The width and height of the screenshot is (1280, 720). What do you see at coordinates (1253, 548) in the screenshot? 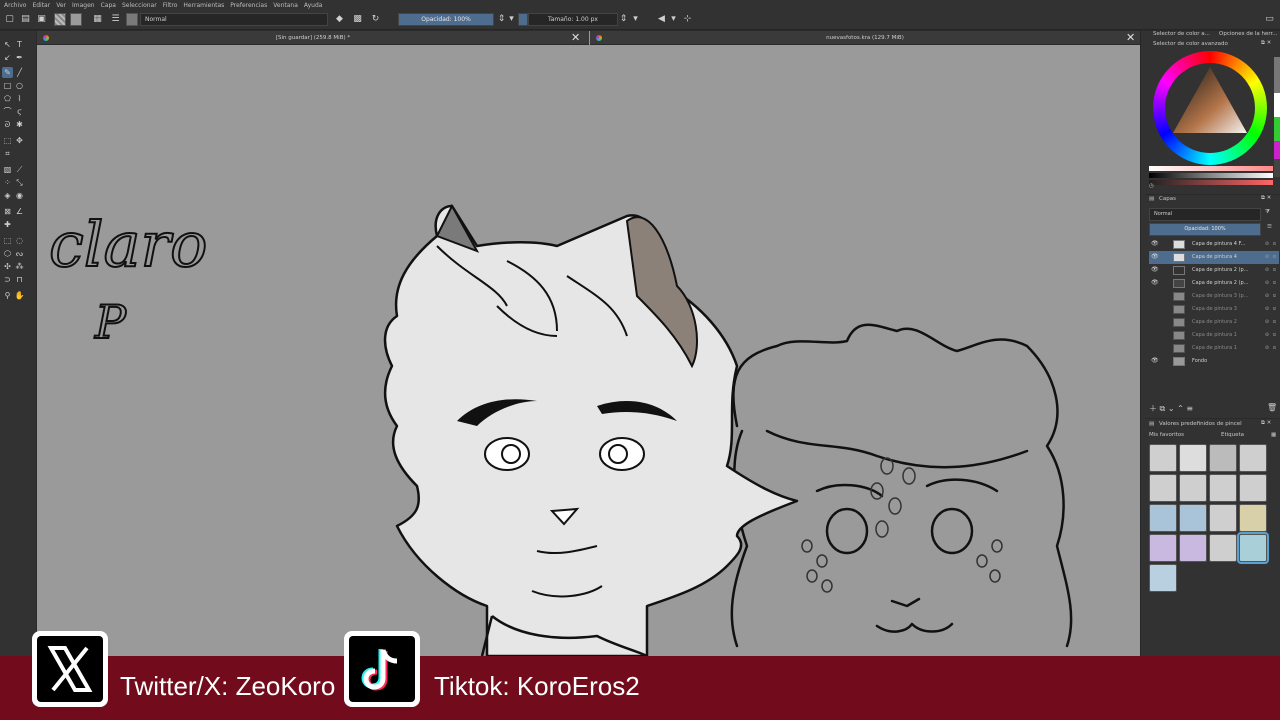
I see `brush-preset-tile-selected` at bounding box center [1253, 548].